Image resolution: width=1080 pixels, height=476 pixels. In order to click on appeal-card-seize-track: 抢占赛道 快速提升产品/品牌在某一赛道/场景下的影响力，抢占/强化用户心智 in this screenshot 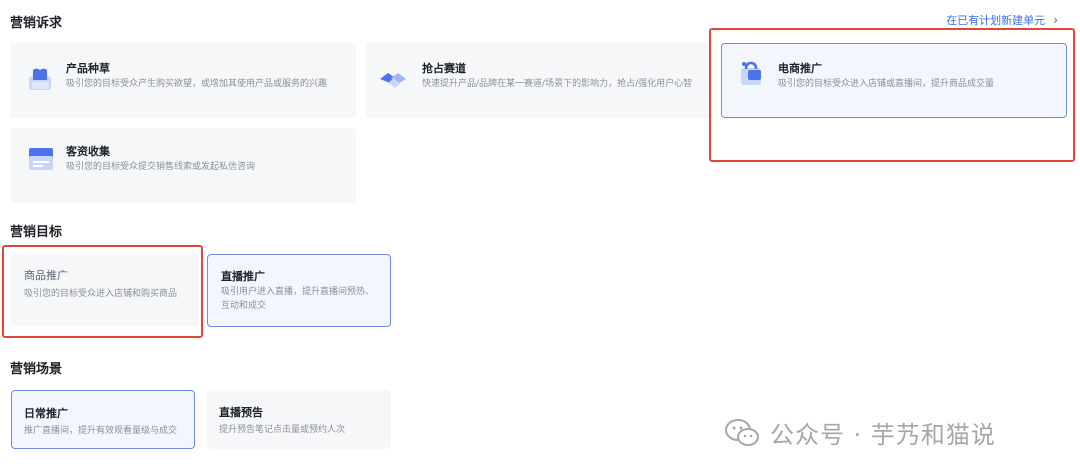, I will do `click(539, 80)`.